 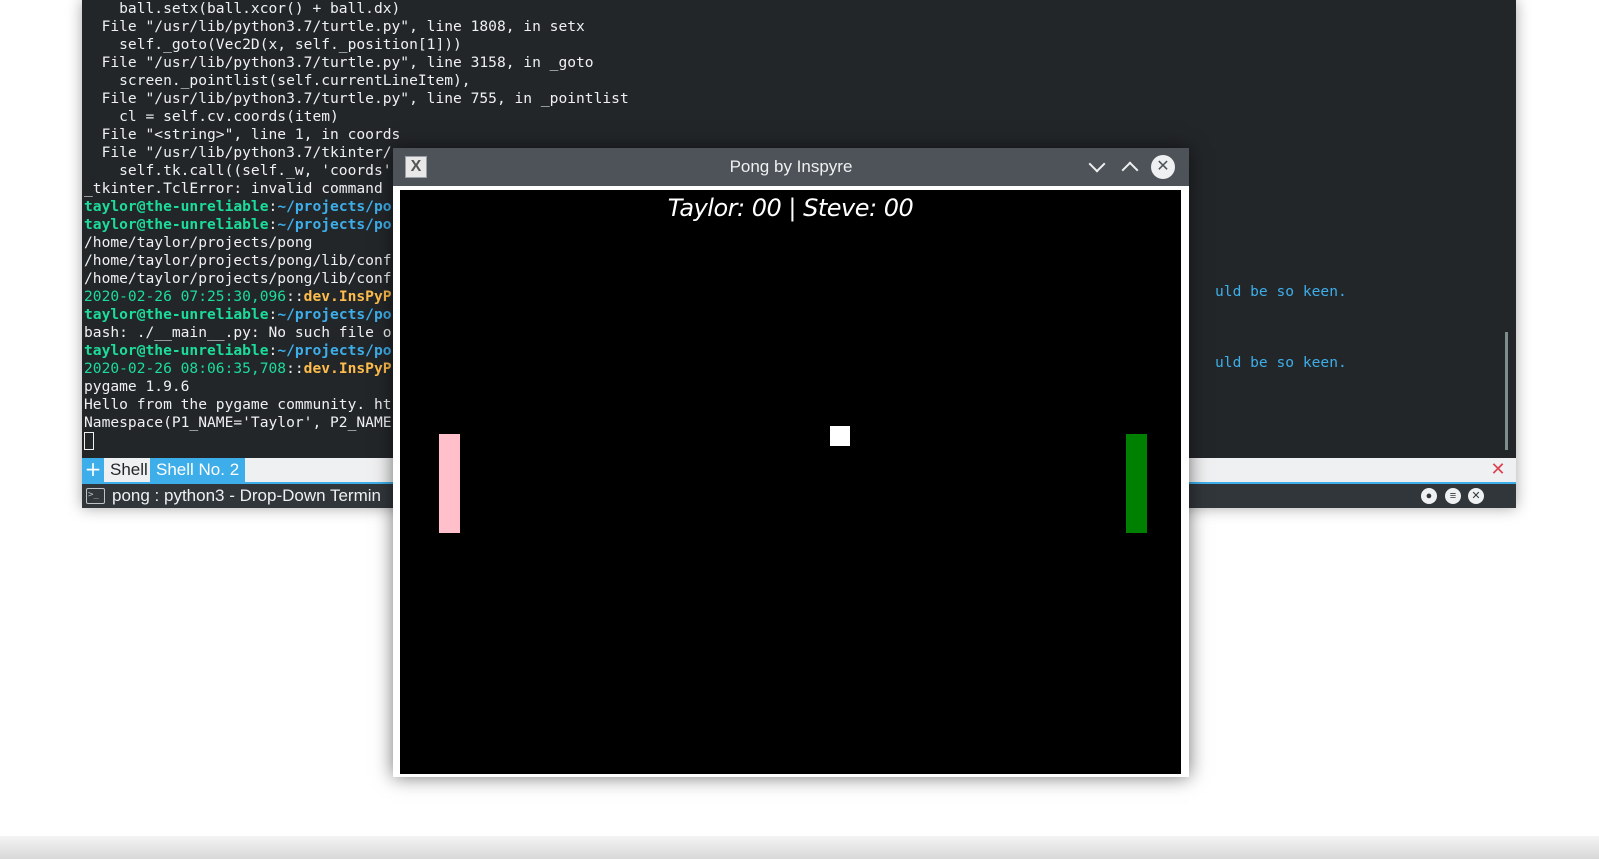 What do you see at coordinates (1130, 170) in the screenshot?
I see `chevron-up-icon` at bounding box center [1130, 170].